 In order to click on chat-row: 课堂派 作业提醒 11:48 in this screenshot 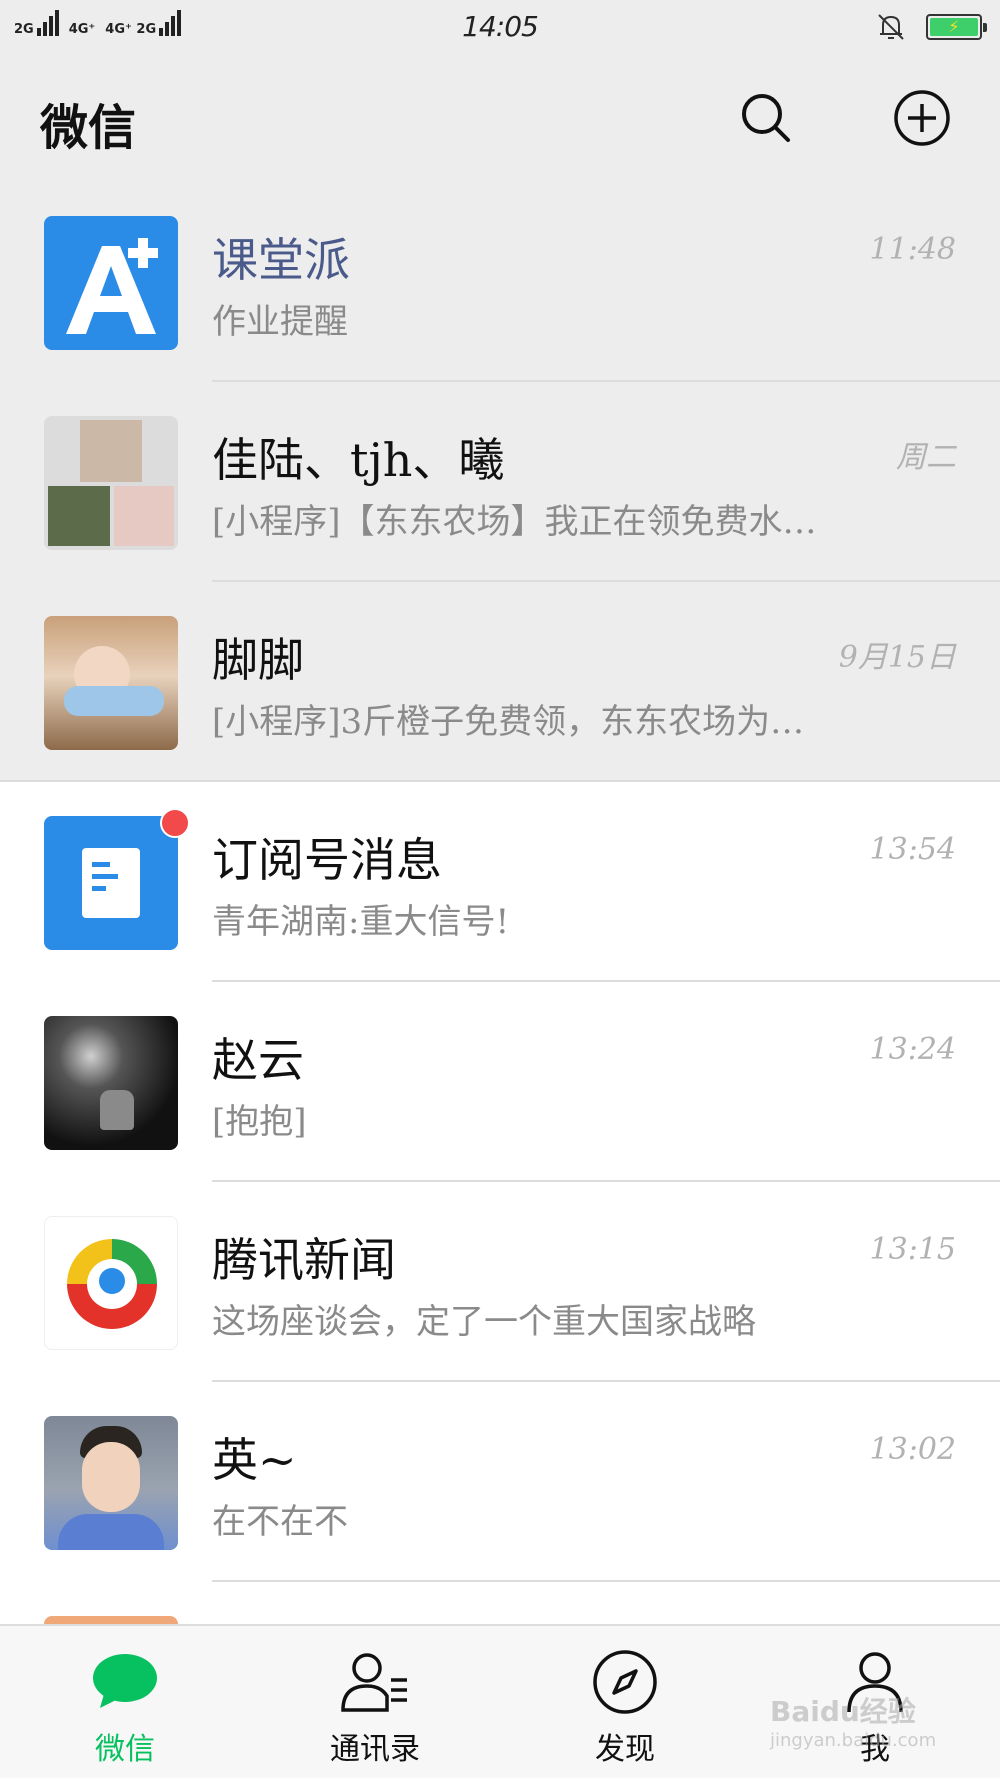, I will do `click(500, 282)`.